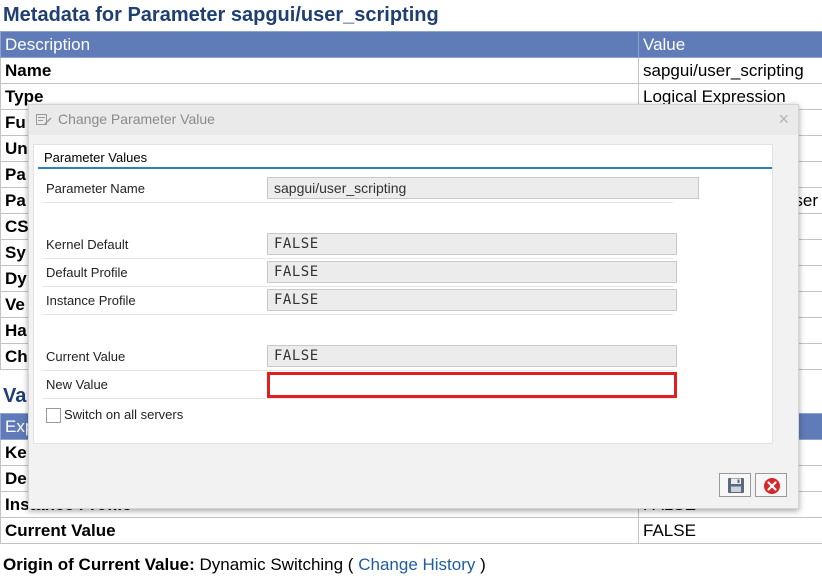 The image size is (822, 587). What do you see at coordinates (472, 244) in the screenshot?
I see `kernel-default-value: FALSE` at bounding box center [472, 244].